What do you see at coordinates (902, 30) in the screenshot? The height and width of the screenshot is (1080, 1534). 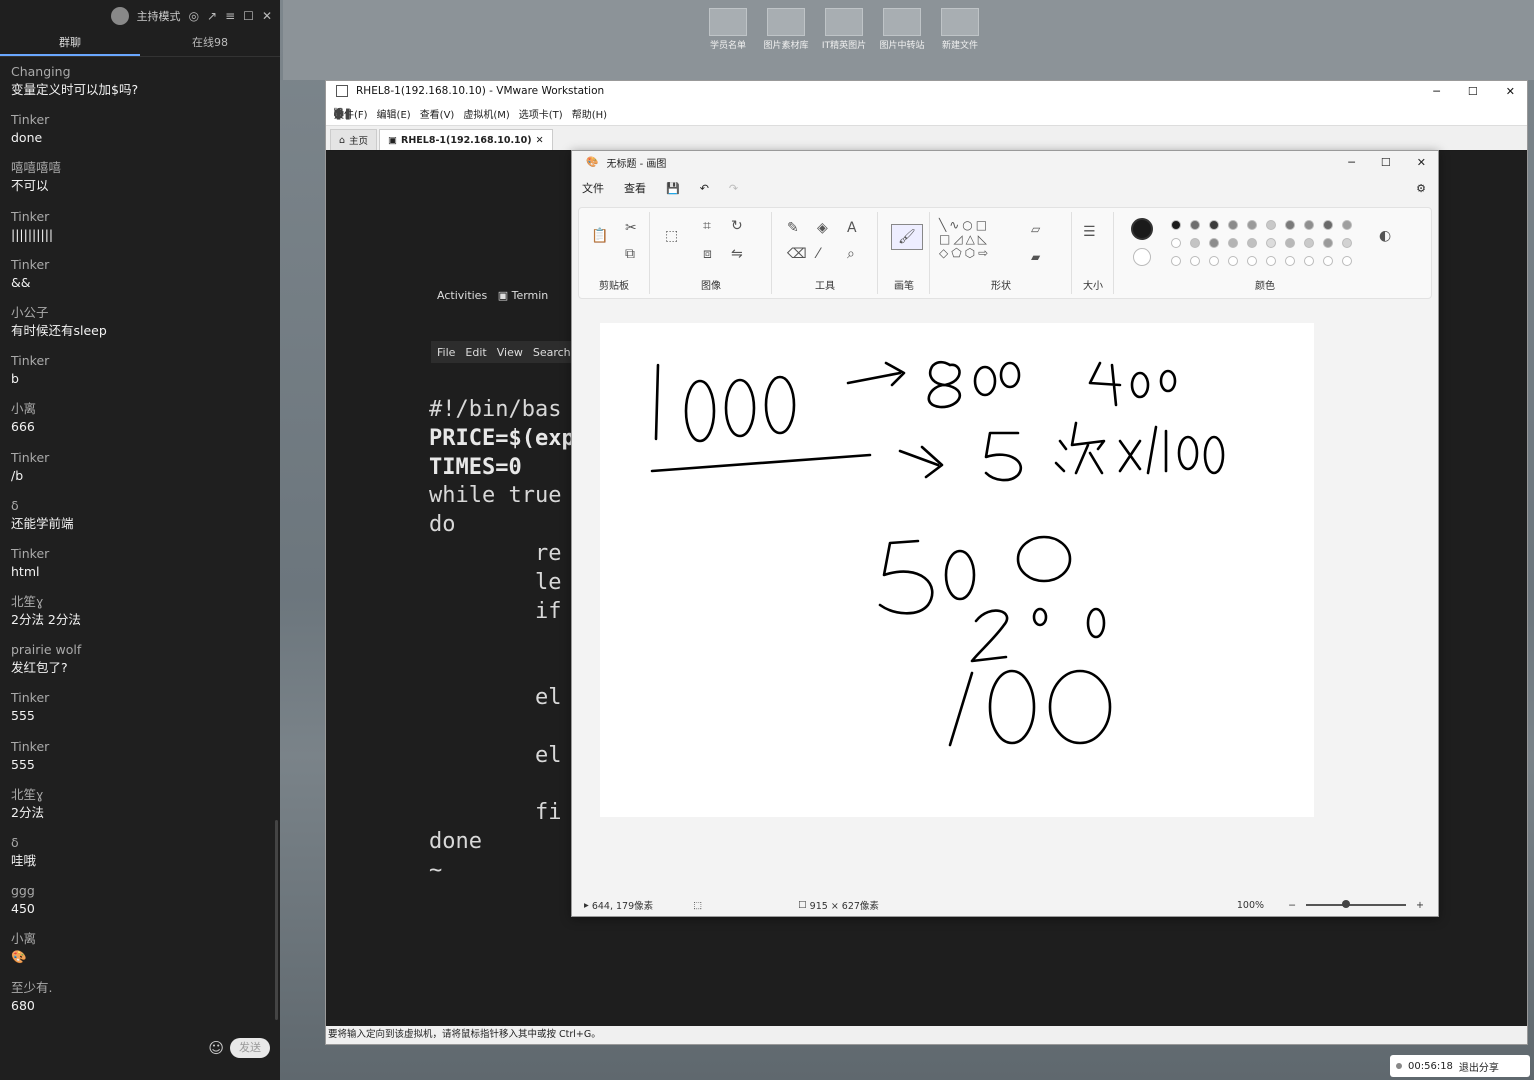 I see `desktop-icon: 图片中转站` at bounding box center [902, 30].